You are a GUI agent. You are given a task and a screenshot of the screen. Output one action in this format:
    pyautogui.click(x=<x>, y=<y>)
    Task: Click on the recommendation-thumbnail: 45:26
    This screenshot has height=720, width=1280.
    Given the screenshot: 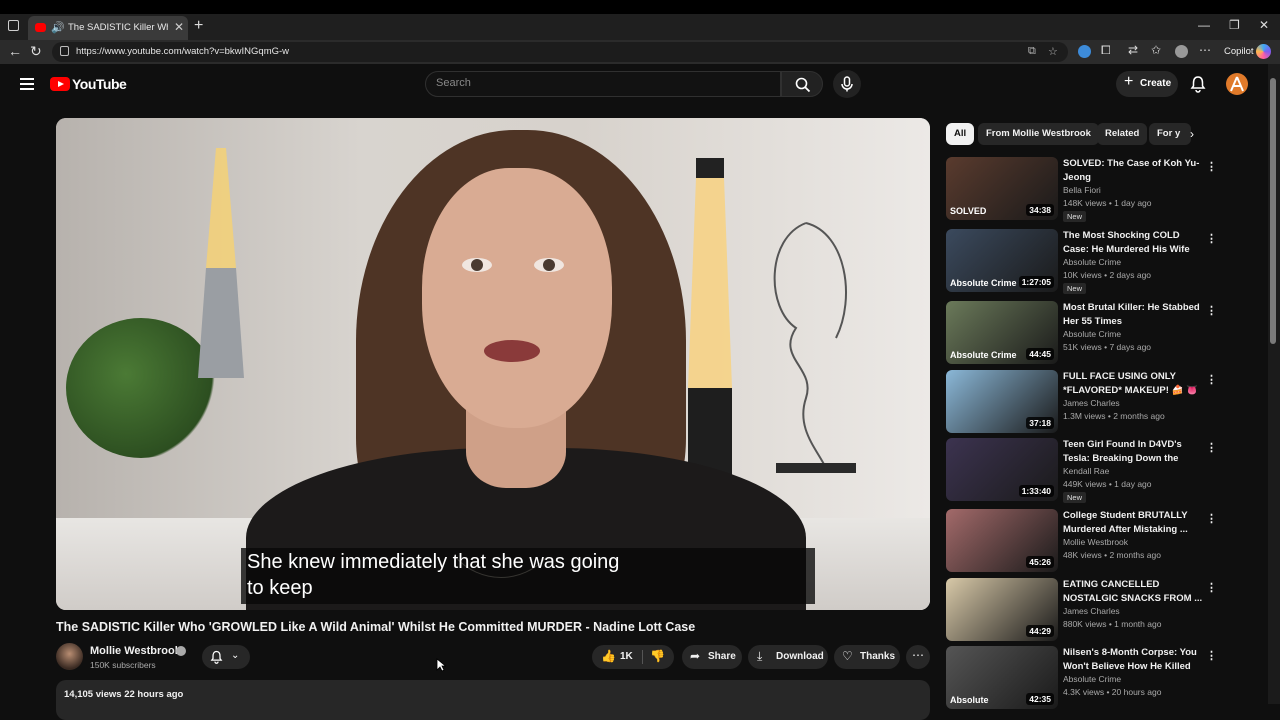 What is the action you would take?
    pyautogui.click(x=1002, y=540)
    